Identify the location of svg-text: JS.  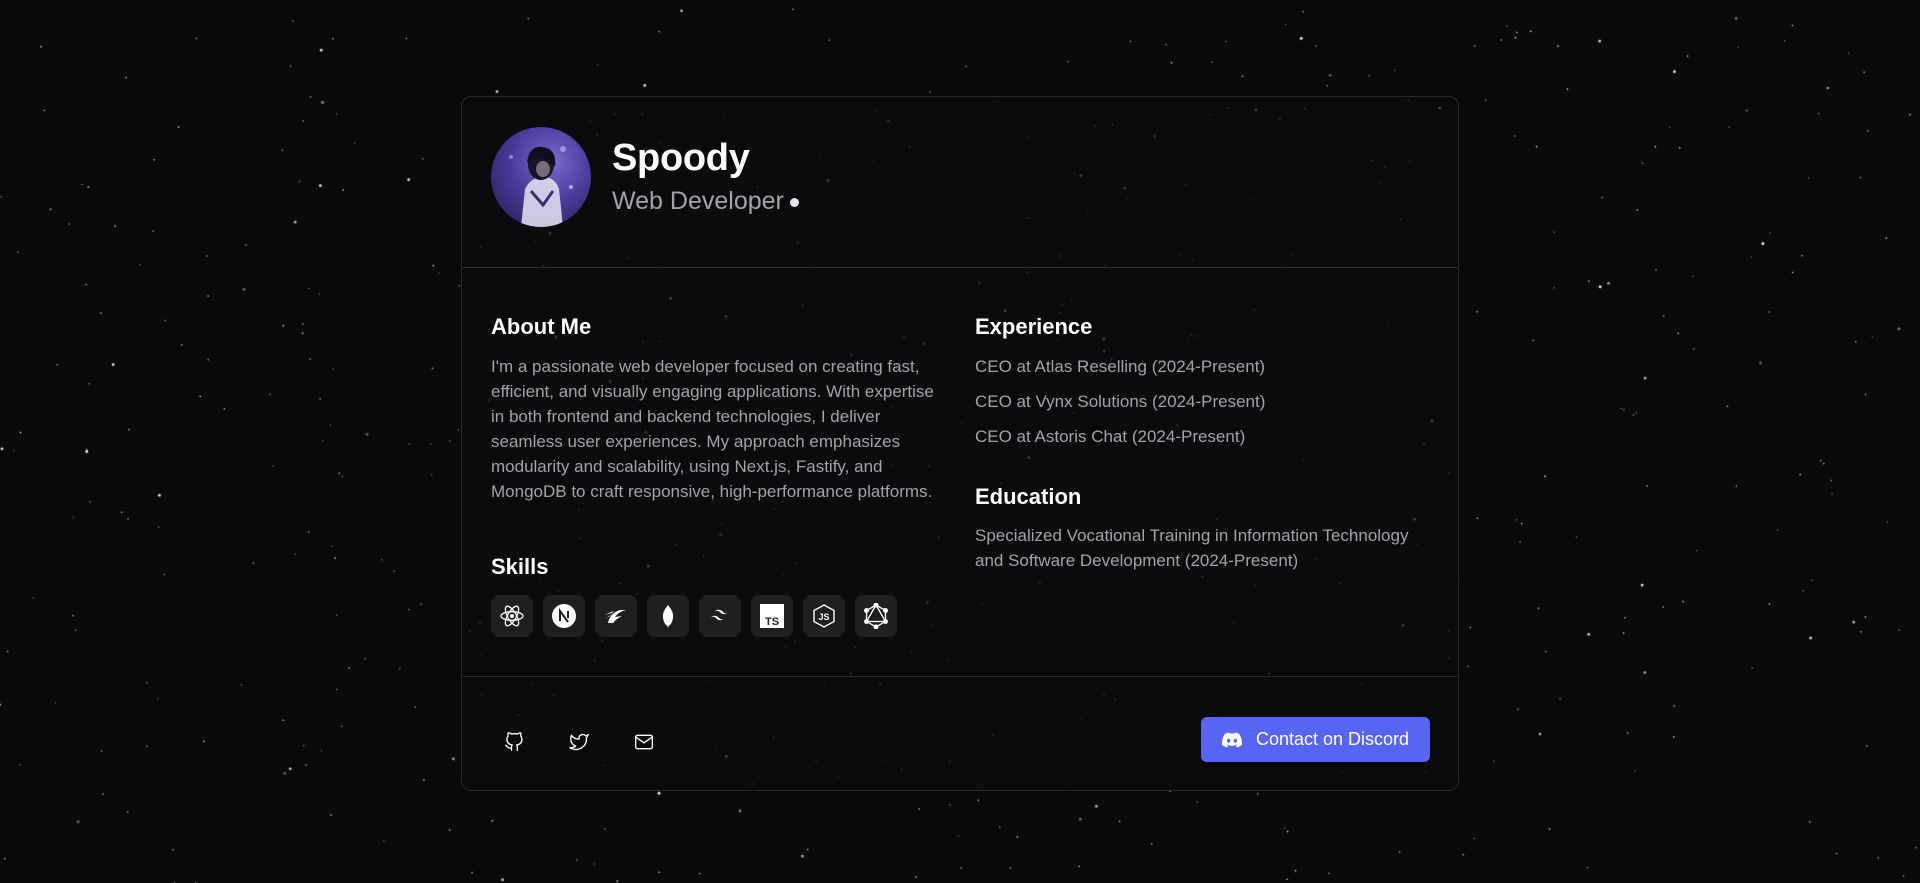
(823, 617).